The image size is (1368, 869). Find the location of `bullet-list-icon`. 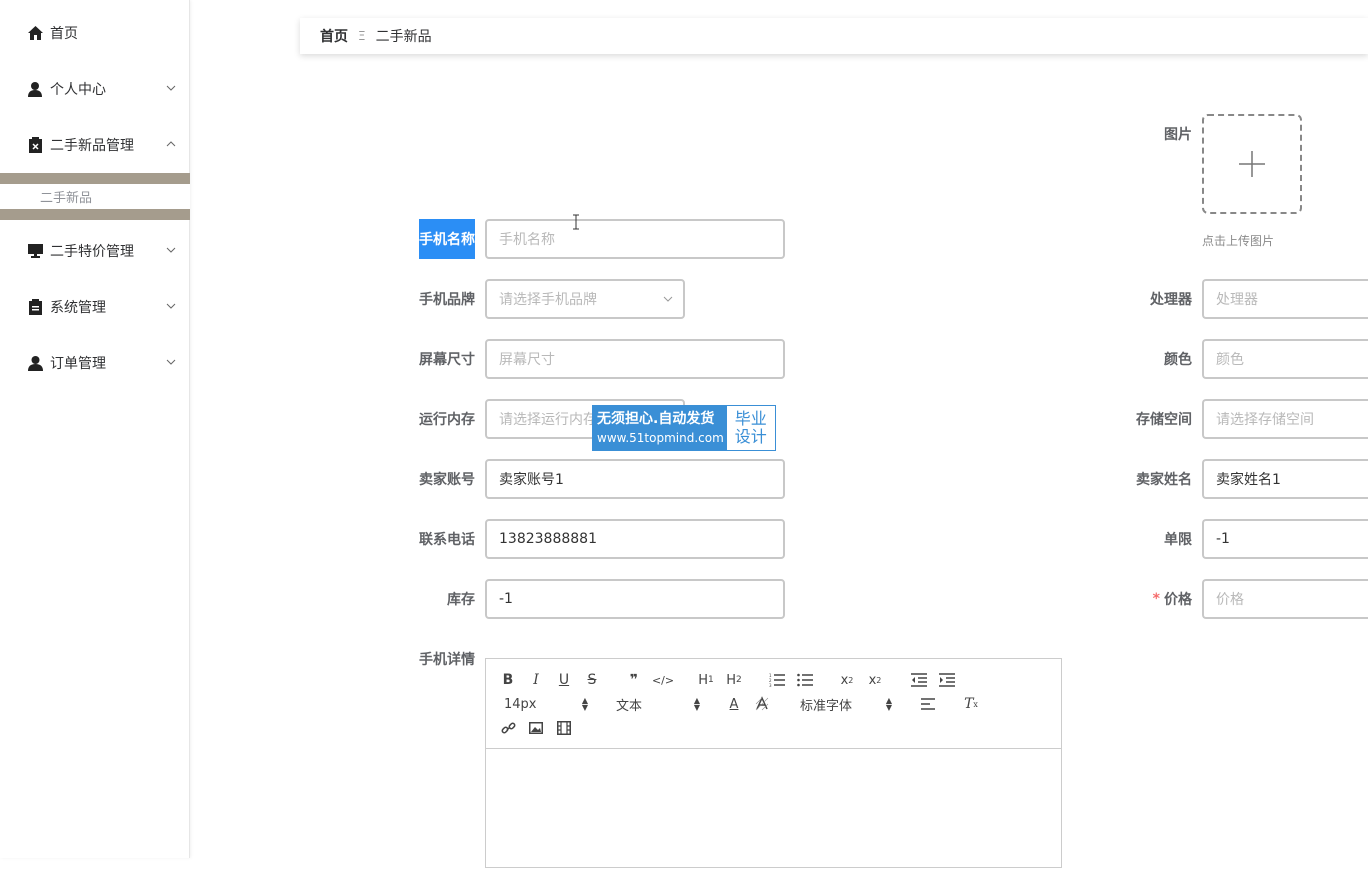

bullet-list-icon is located at coordinates (805, 680).